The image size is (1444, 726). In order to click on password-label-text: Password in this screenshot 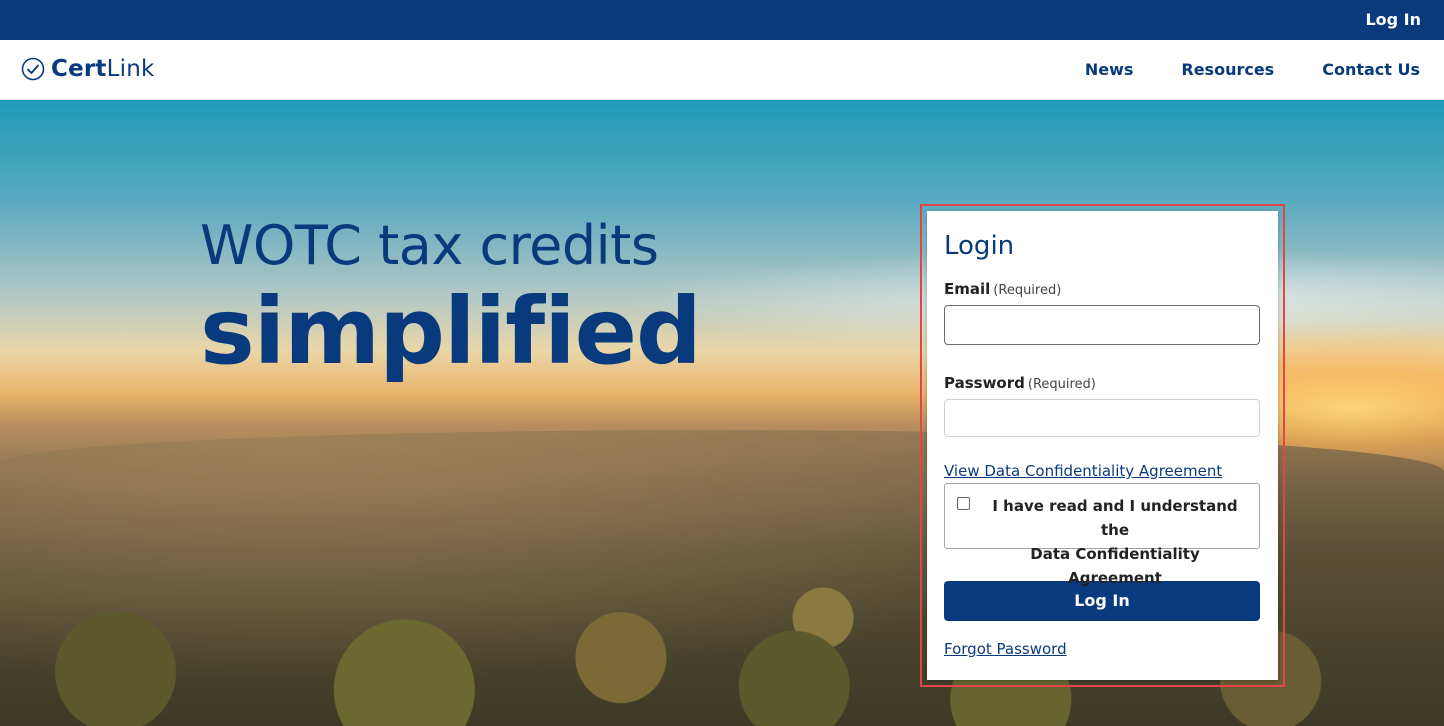, I will do `click(984, 383)`.